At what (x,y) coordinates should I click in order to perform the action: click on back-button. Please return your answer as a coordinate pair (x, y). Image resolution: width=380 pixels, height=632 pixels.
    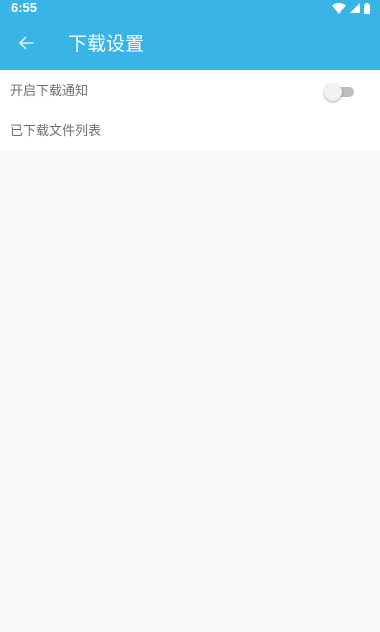
    Looking at the image, I should click on (26, 43).